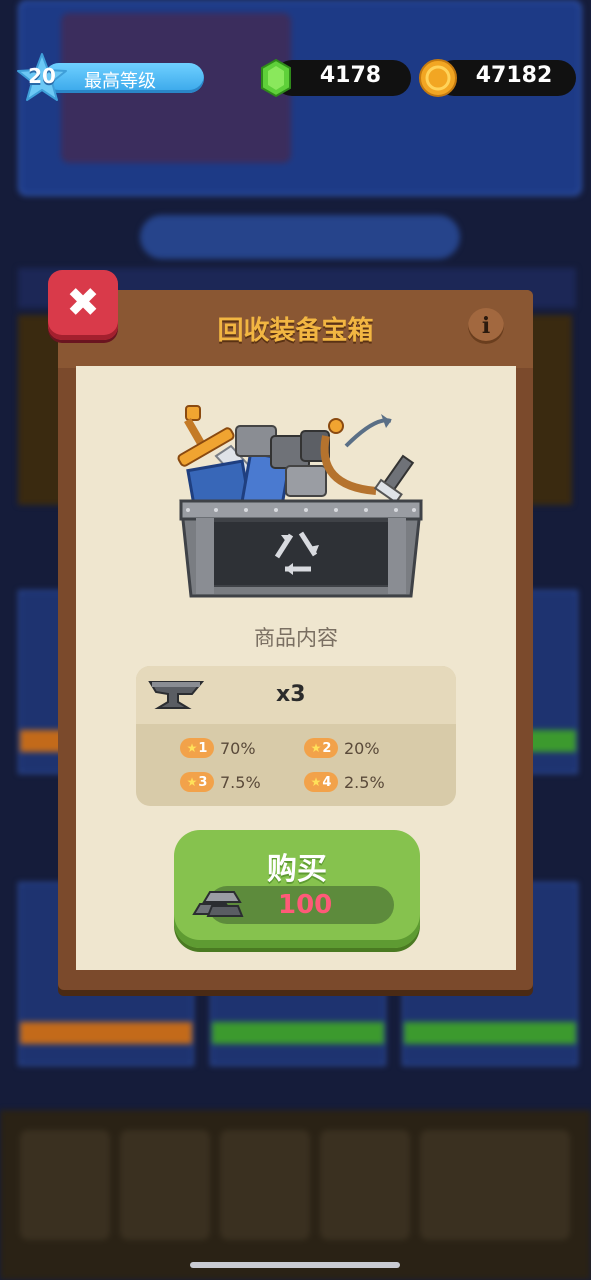  I want to click on level-badge: 最高等级 20, so click(110, 77).